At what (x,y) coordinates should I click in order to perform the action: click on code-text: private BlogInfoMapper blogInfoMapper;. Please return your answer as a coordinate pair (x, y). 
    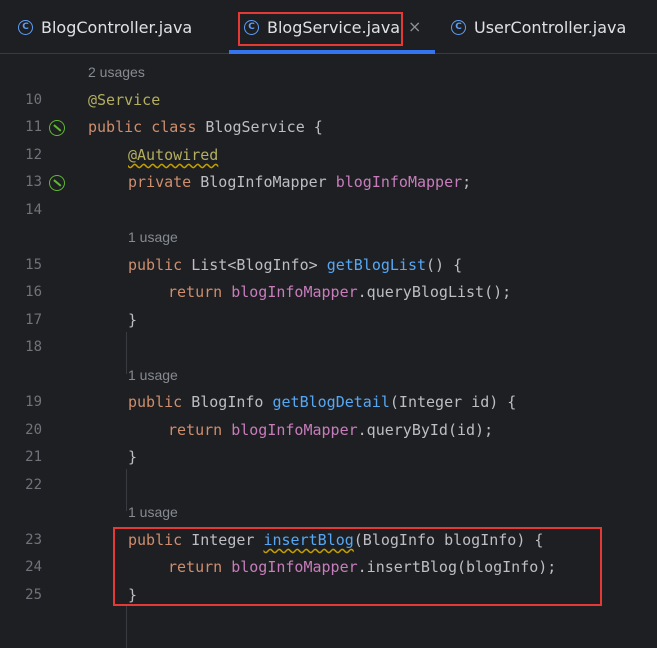
    Looking at the image, I should click on (300, 182).